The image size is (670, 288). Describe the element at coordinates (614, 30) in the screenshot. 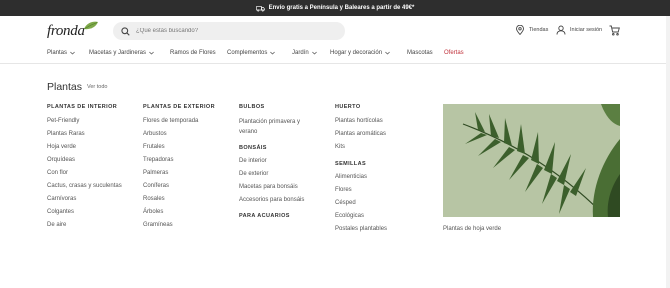

I see `cart-icon` at that location.